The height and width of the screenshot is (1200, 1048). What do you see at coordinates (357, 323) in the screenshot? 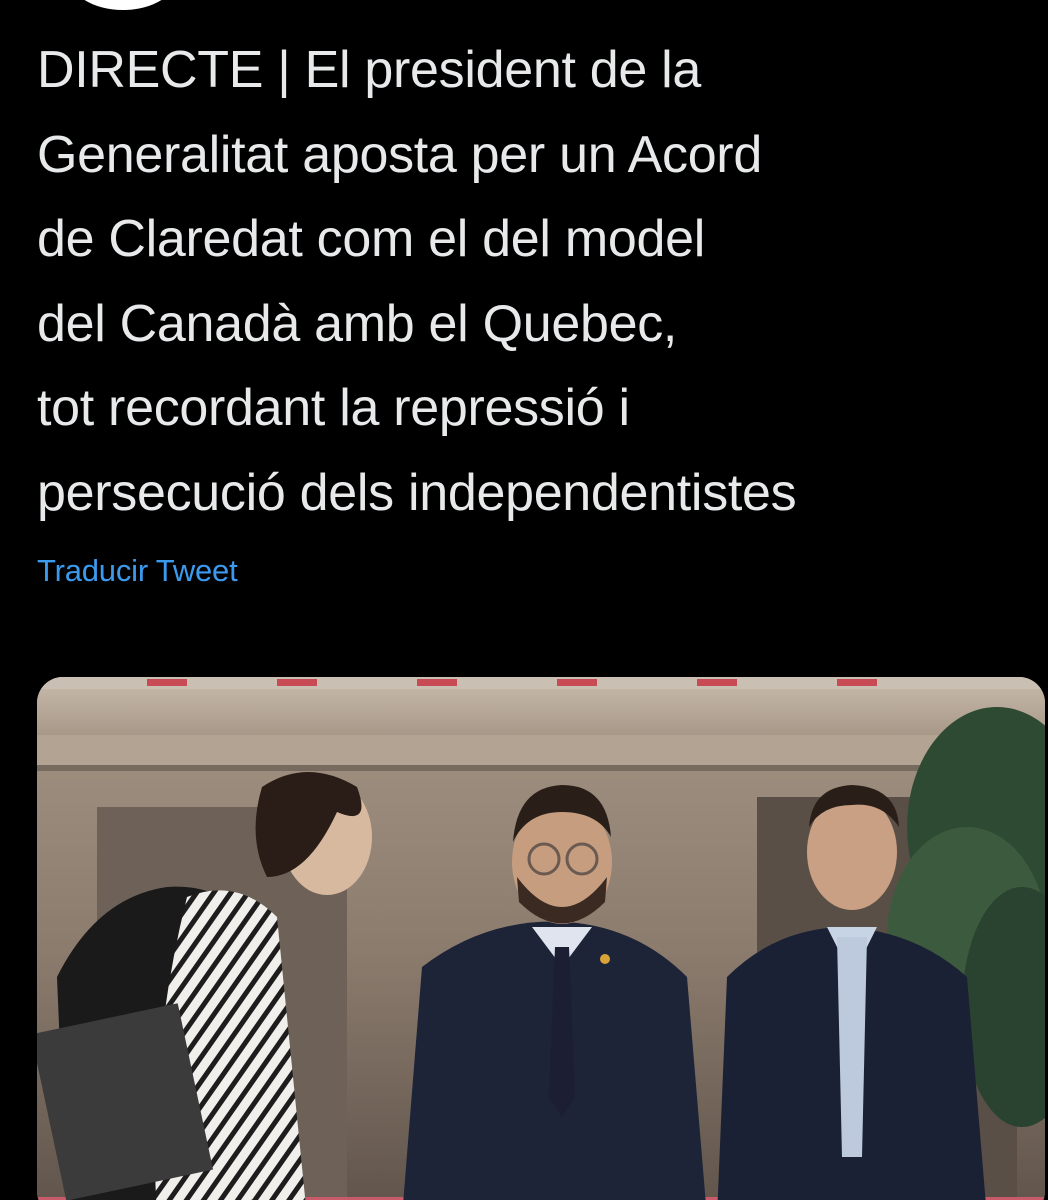
I see `tweet-text-line: del Canadà amb el Quebec,` at bounding box center [357, 323].